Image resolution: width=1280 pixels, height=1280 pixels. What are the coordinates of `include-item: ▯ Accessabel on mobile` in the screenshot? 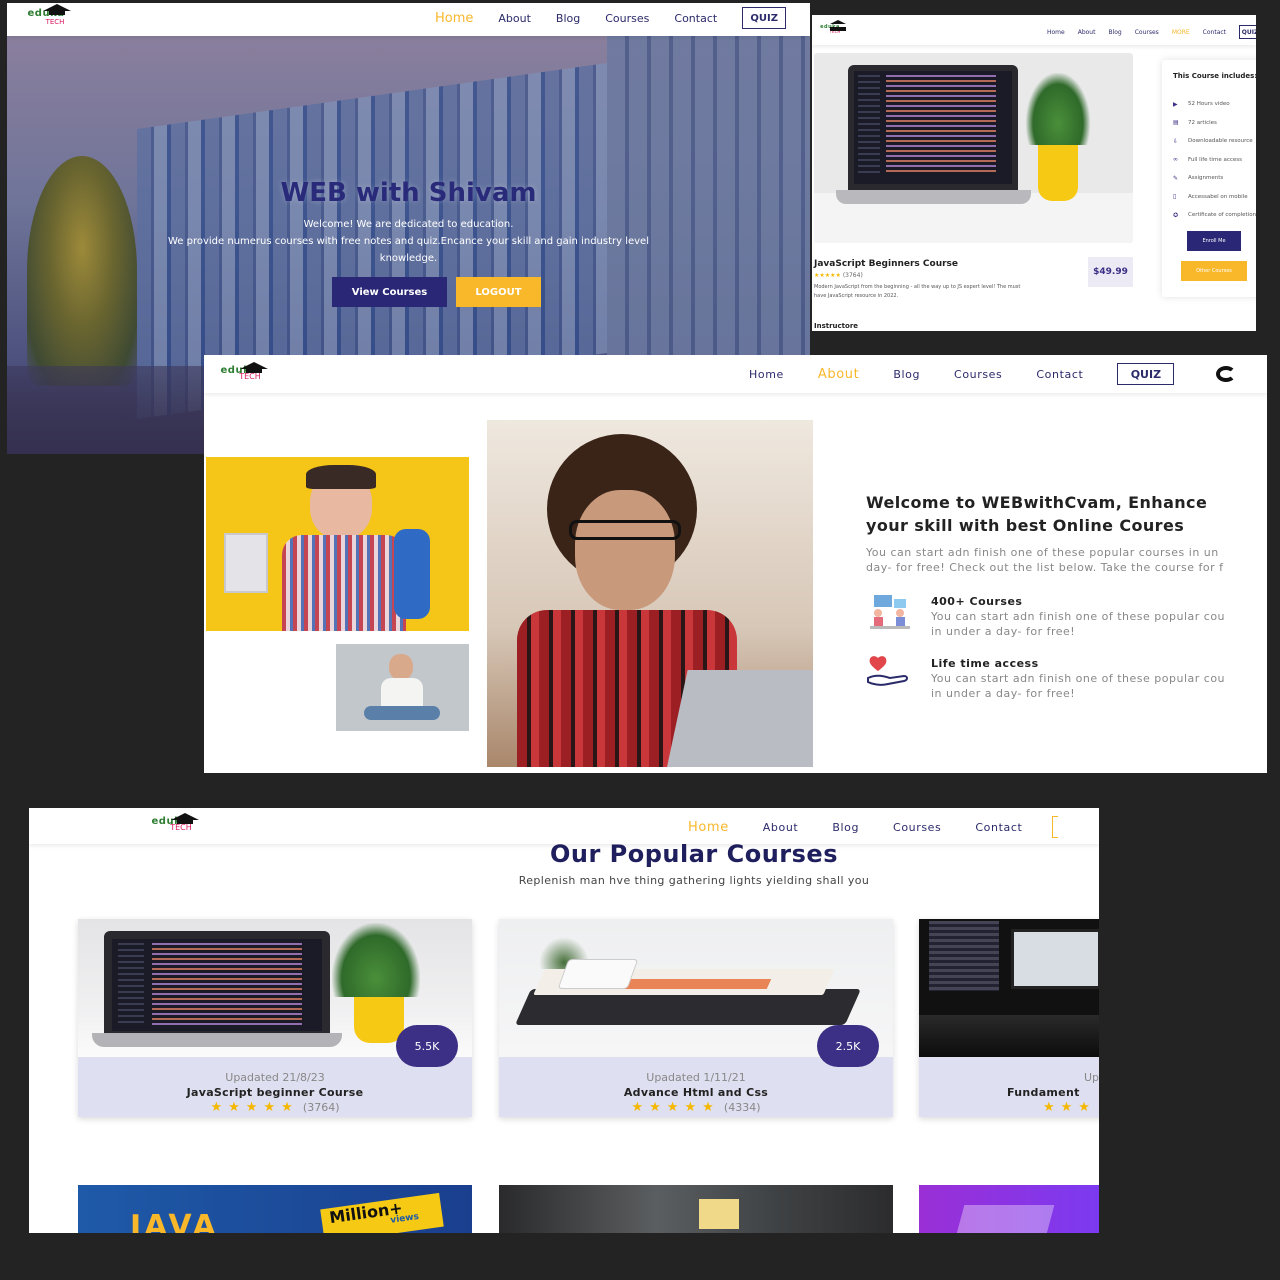 It's located at (1214, 197).